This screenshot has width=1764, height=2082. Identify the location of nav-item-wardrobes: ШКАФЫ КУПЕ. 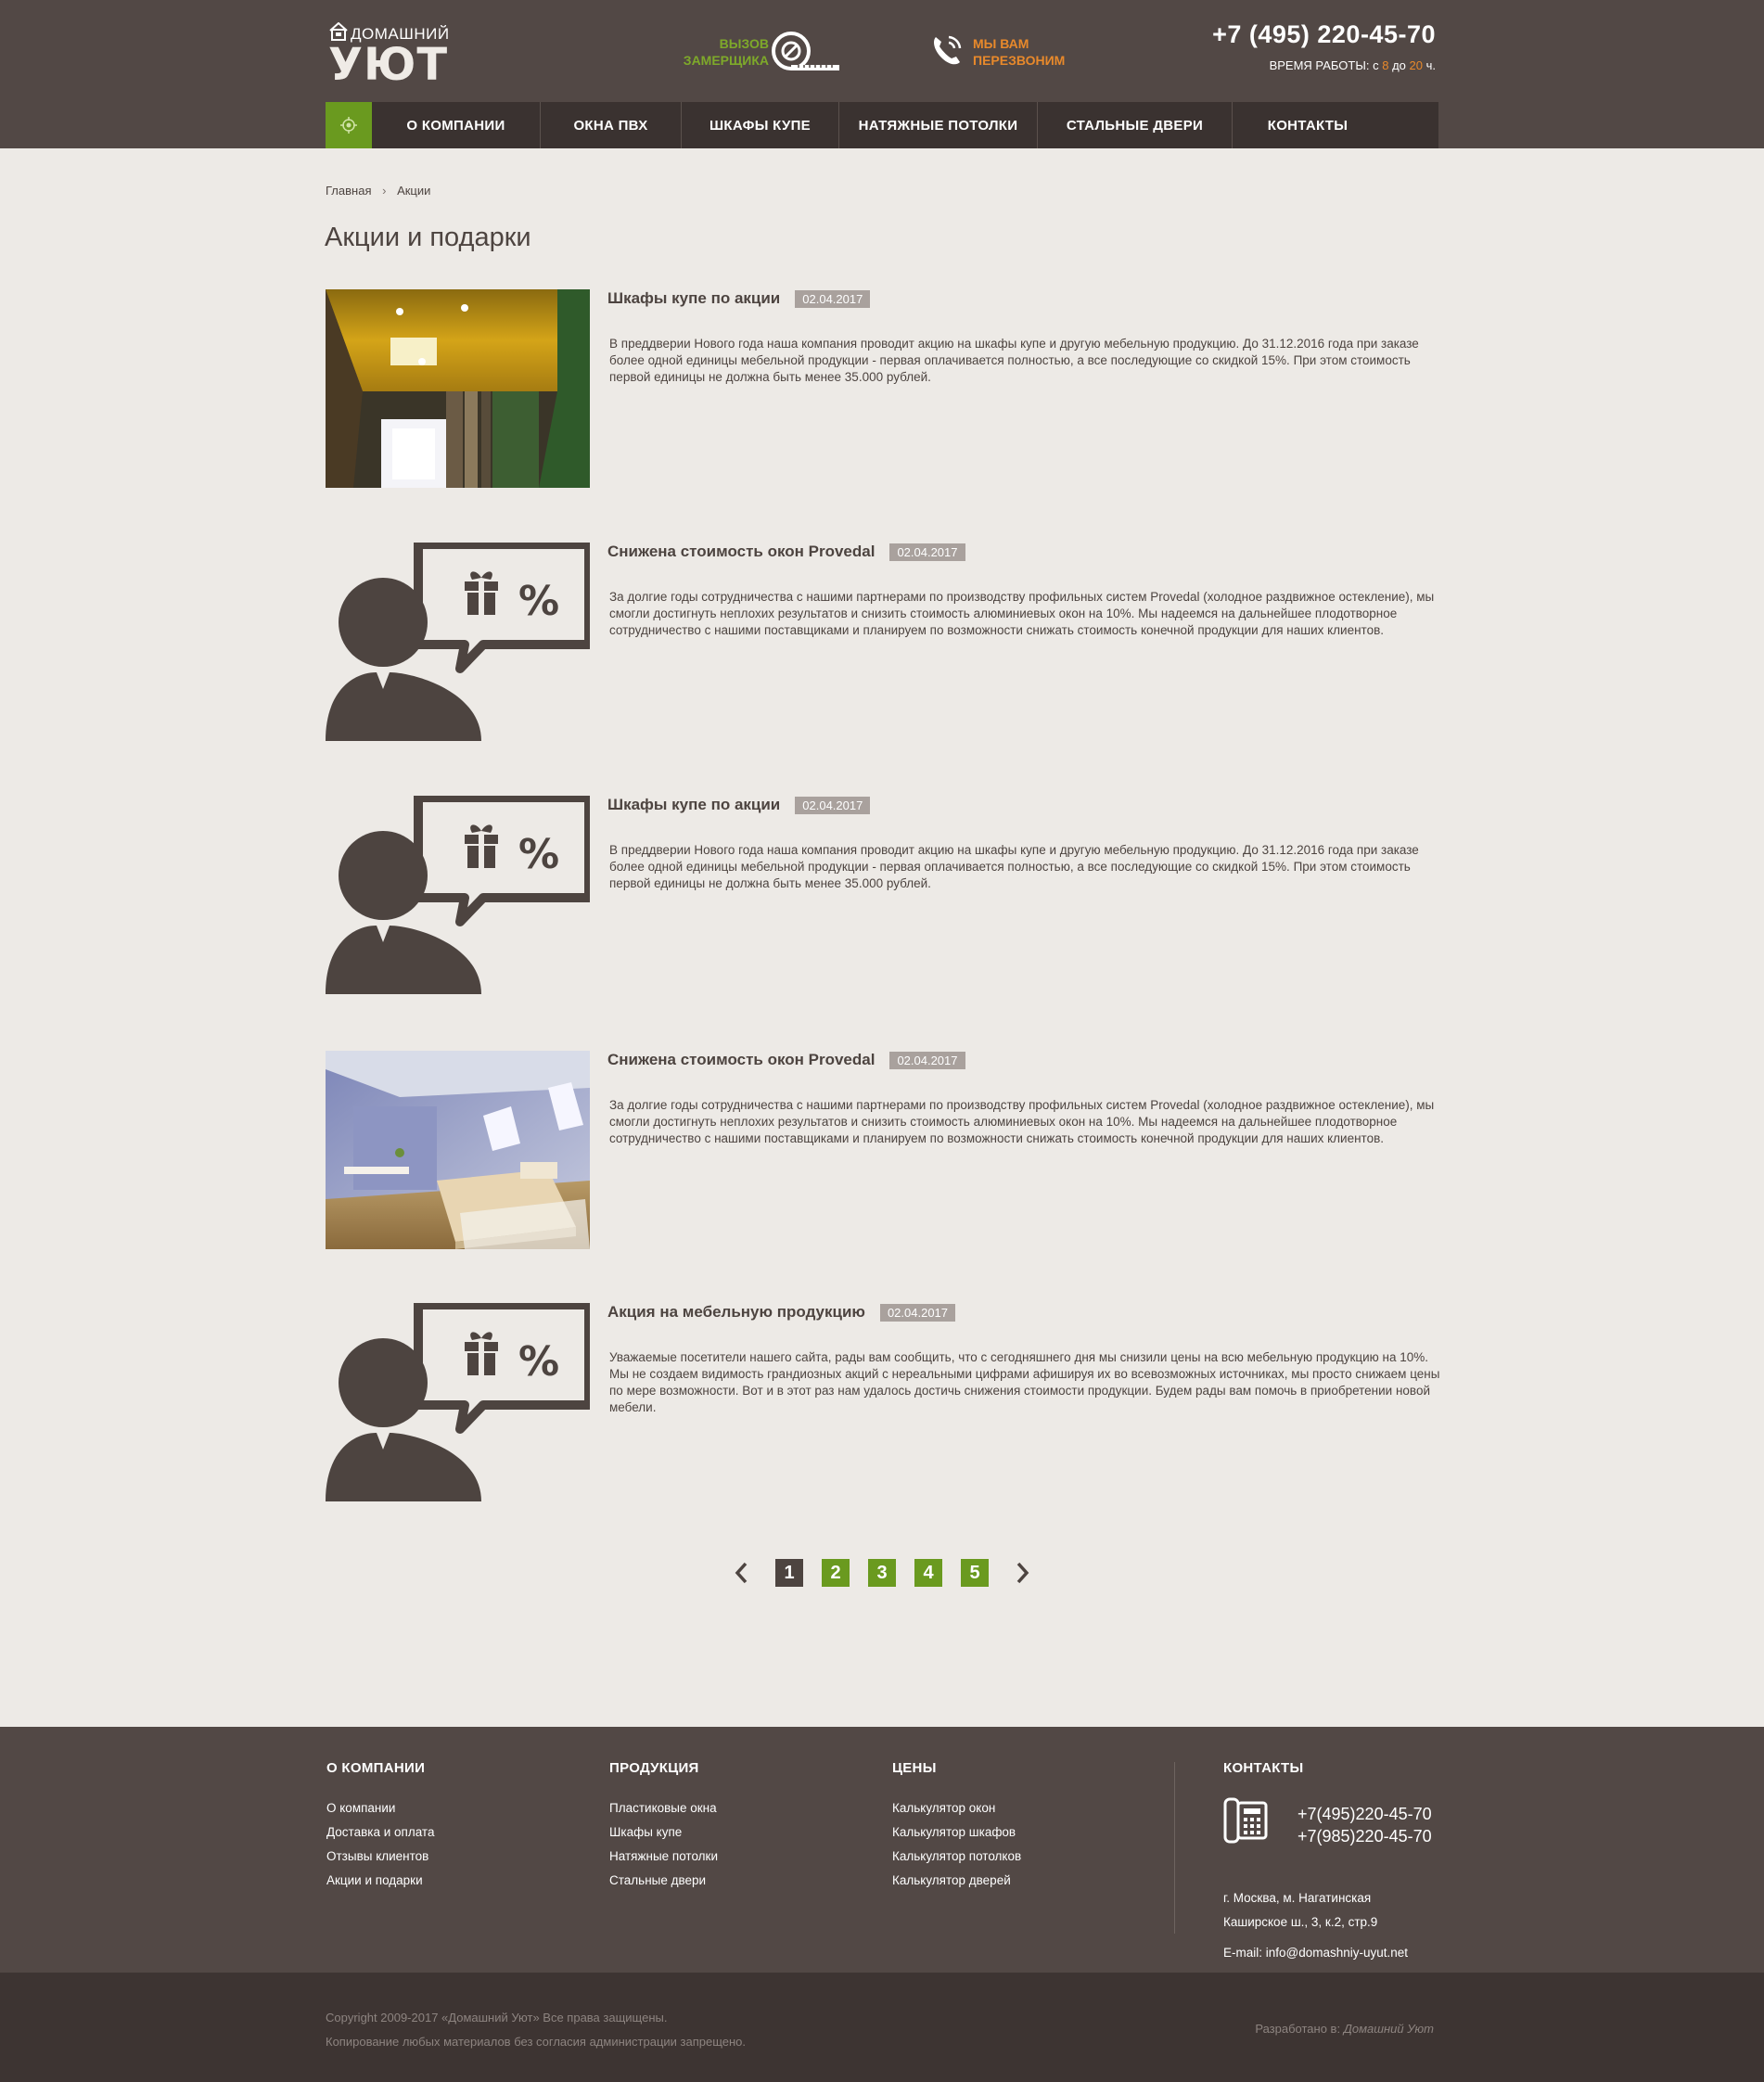
(760, 125).